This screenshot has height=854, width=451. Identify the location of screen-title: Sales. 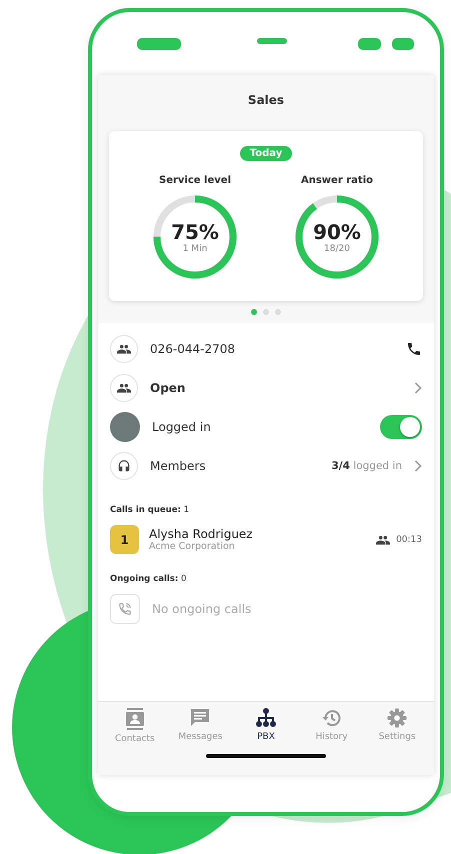
(266, 100).